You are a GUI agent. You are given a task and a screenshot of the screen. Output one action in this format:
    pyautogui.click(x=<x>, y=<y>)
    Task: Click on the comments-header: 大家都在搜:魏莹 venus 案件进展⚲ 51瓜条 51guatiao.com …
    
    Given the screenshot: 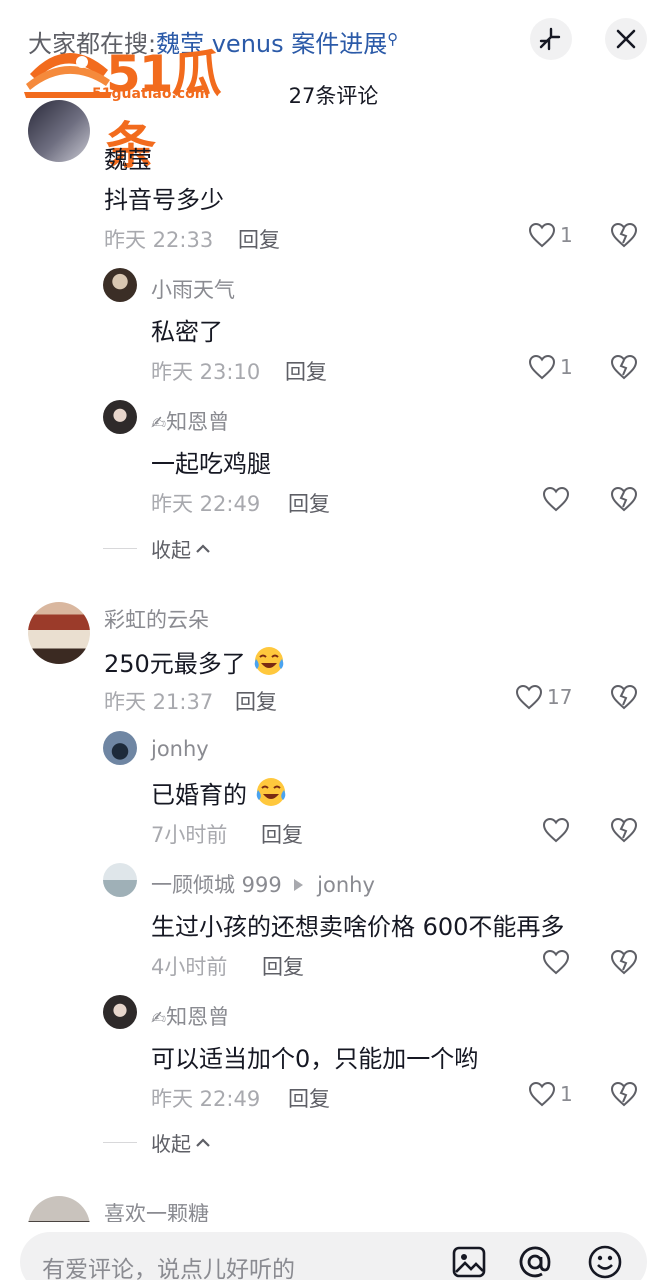 What is the action you would take?
    pyautogui.click(x=333, y=87)
    